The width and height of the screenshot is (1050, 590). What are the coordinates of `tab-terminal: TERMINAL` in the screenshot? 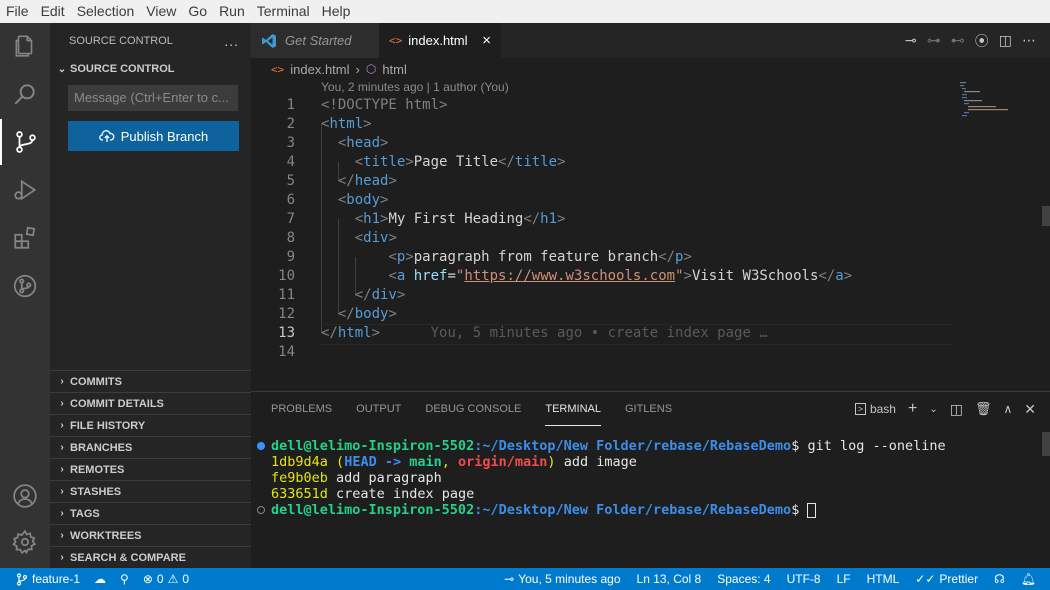 It's located at (573, 409).